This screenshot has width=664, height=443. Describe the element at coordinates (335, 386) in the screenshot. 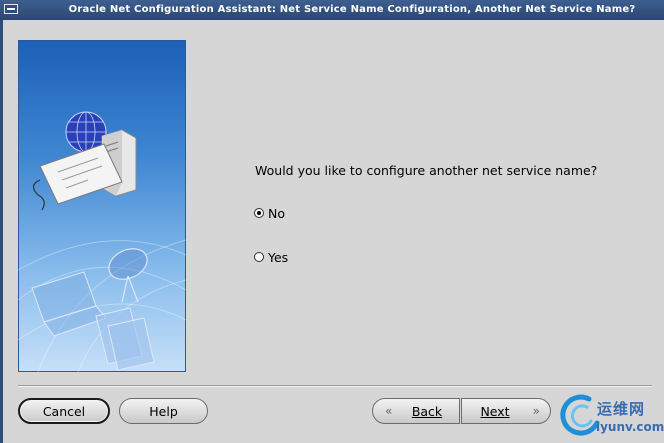

I see `footer-separator` at that location.